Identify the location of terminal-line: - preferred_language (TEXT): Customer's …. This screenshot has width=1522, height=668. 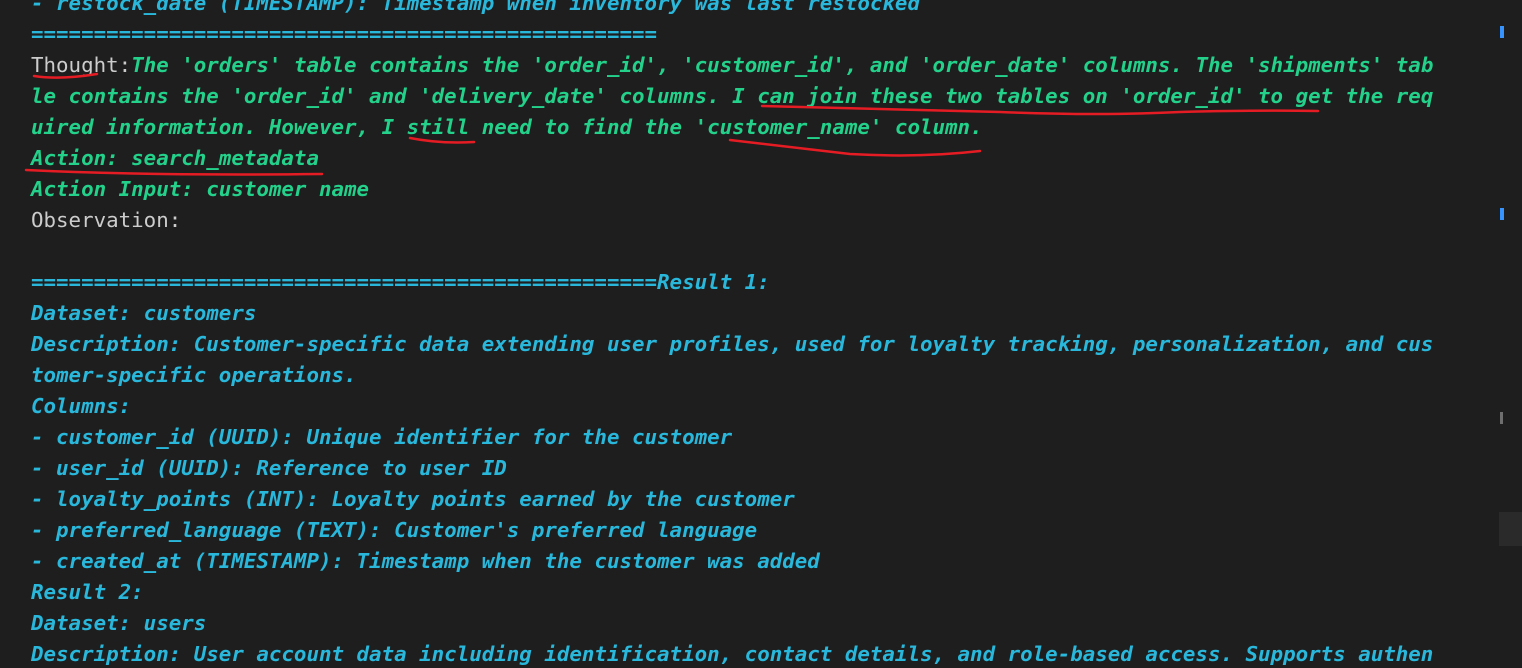
(761, 530).